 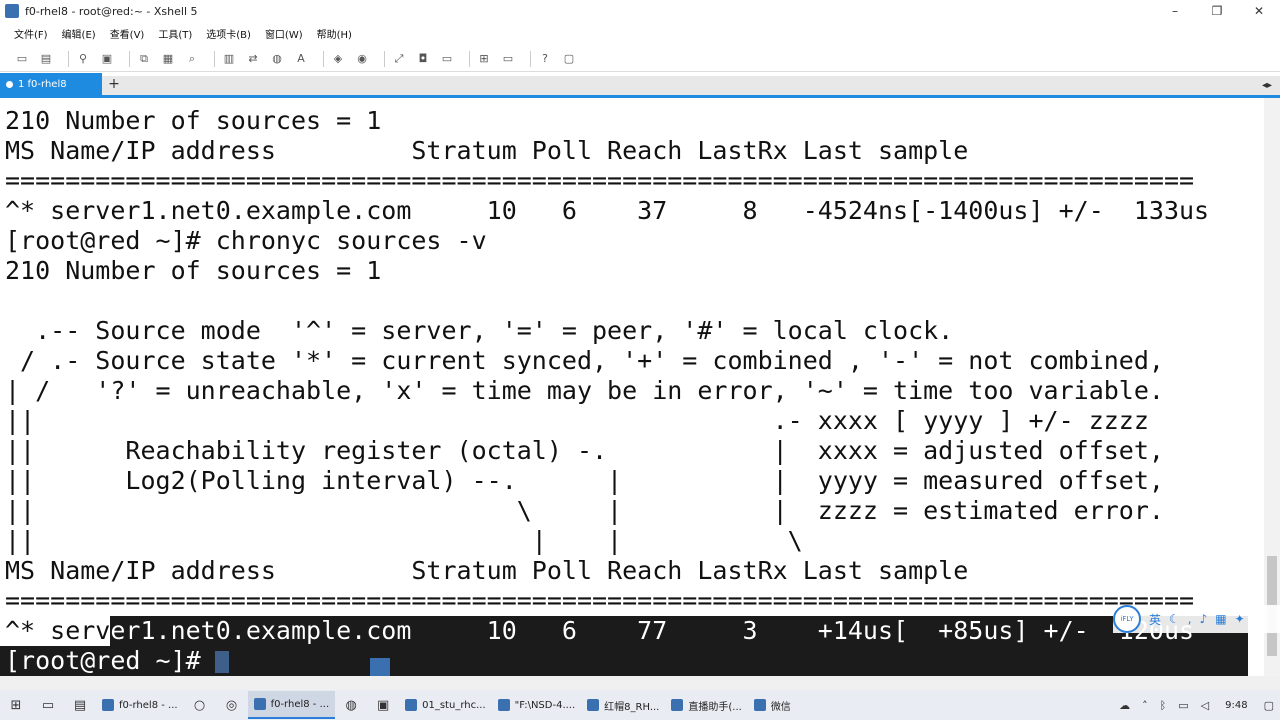 I want to click on taskbar-app-wechat: 微信, so click(x=772, y=705).